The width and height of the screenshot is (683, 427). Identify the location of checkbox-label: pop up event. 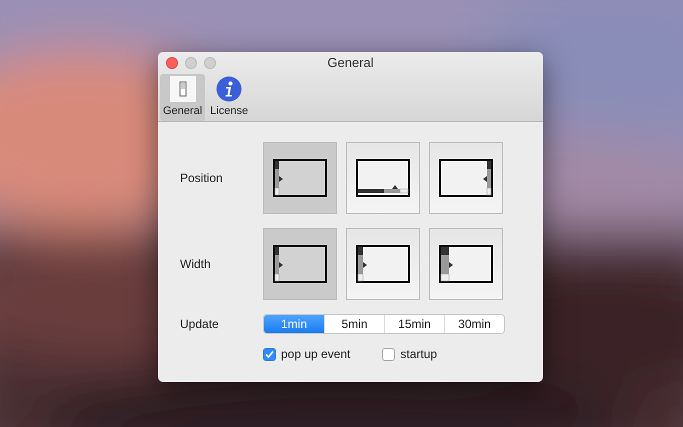
(315, 354).